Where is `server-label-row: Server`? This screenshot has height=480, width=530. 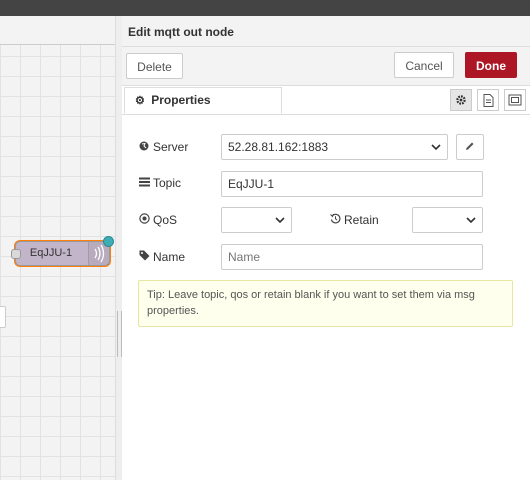
server-label-row: Server is located at coordinates (163, 147).